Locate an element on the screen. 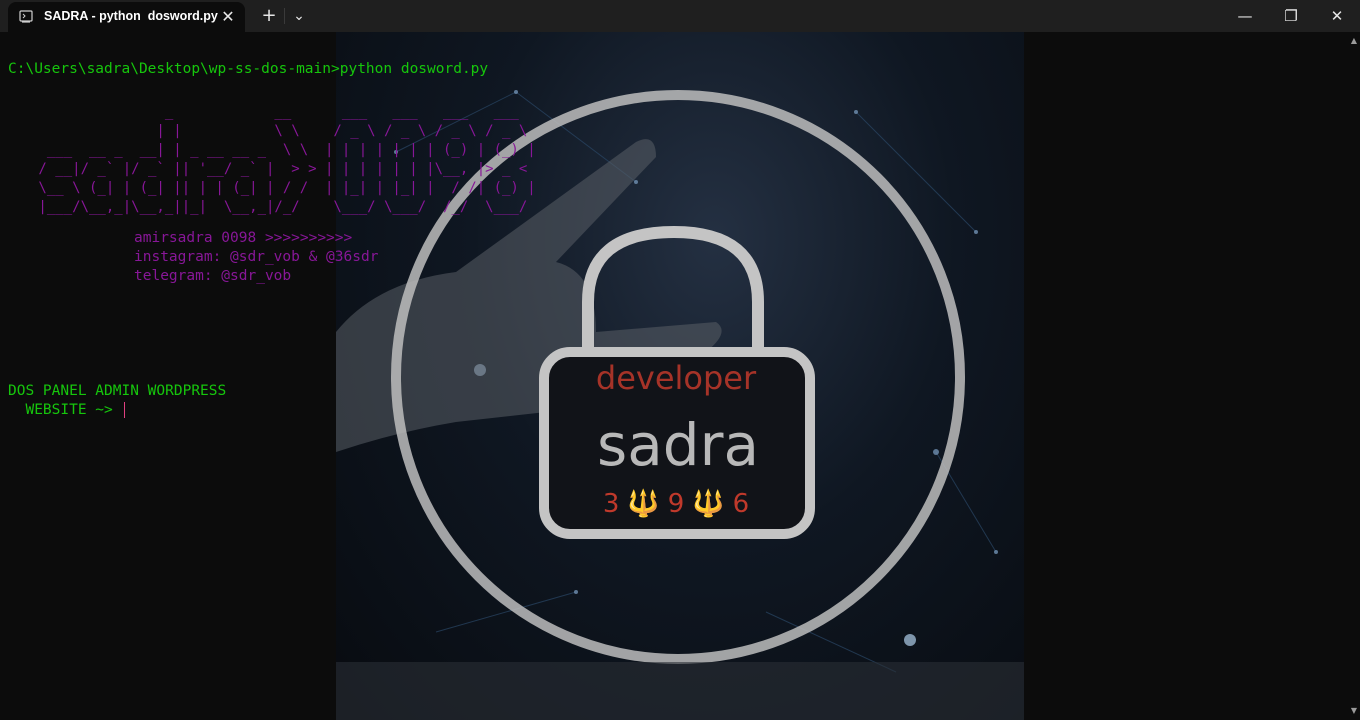 The height and width of the screenshot is (720, 1360). credit-telegram: telegram: @sdr_vob is located at coordinates (213, 276).